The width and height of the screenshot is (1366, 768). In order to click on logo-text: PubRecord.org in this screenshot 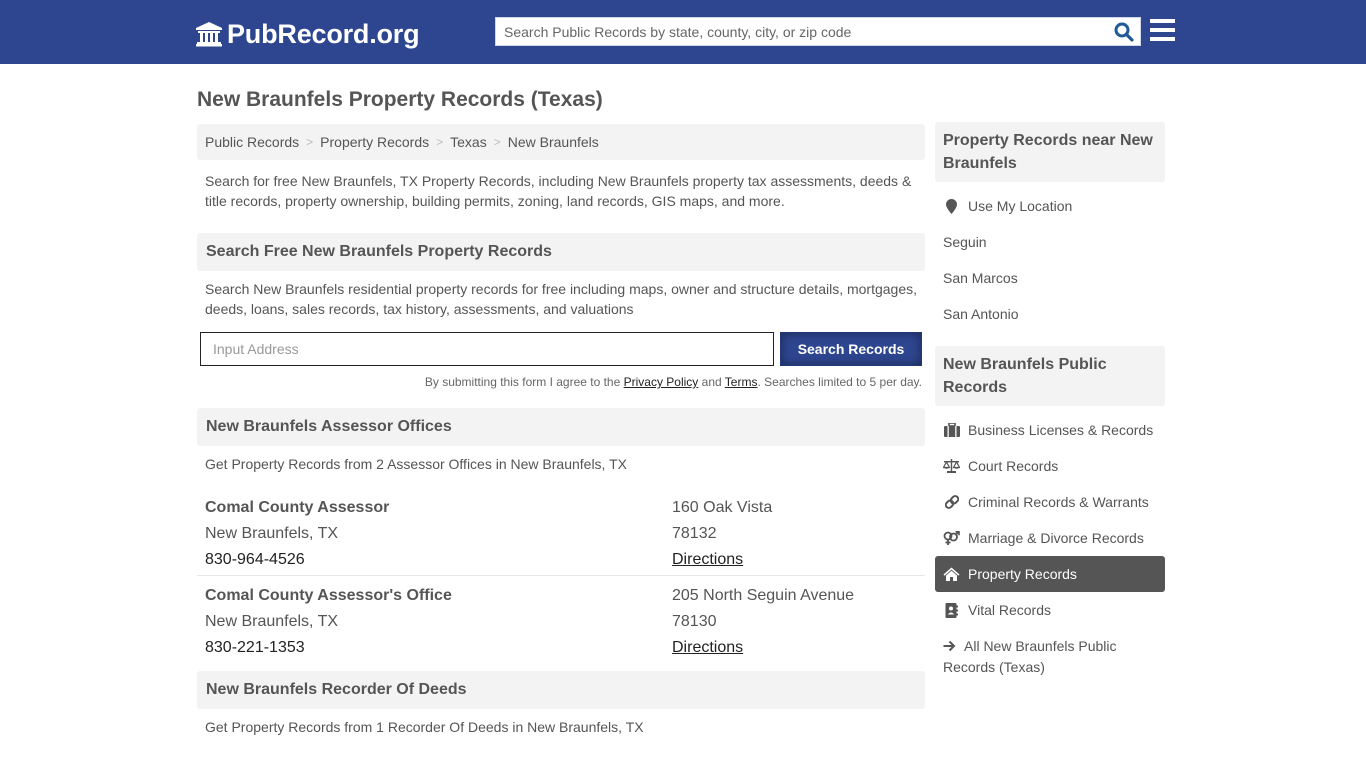, I will do `click(323, 33)`.